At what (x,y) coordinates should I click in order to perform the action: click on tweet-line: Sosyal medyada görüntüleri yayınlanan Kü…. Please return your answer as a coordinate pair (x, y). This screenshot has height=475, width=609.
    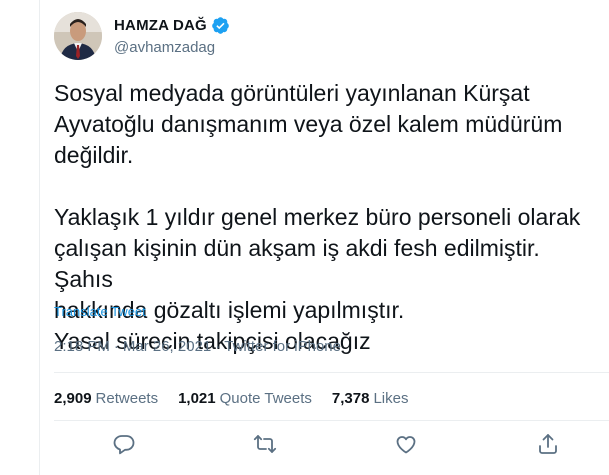
    Looking at the image, I should click on (292, 93).